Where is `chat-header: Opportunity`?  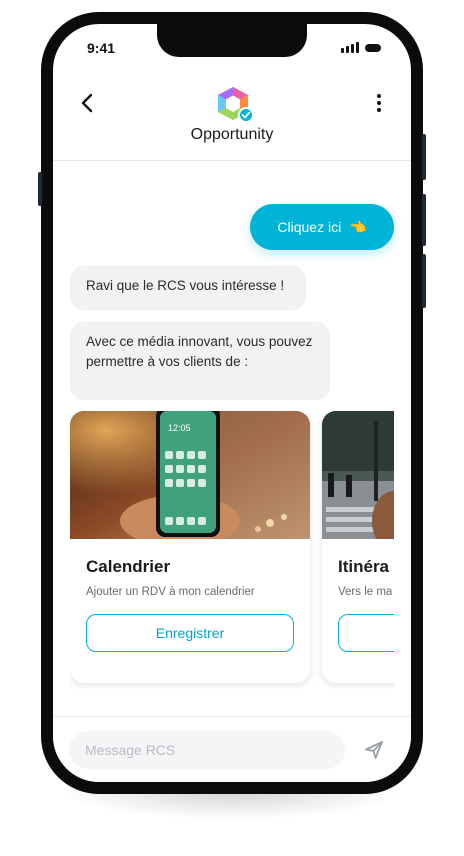 chat-header: Opportunity is located at coordinates (232, 117).